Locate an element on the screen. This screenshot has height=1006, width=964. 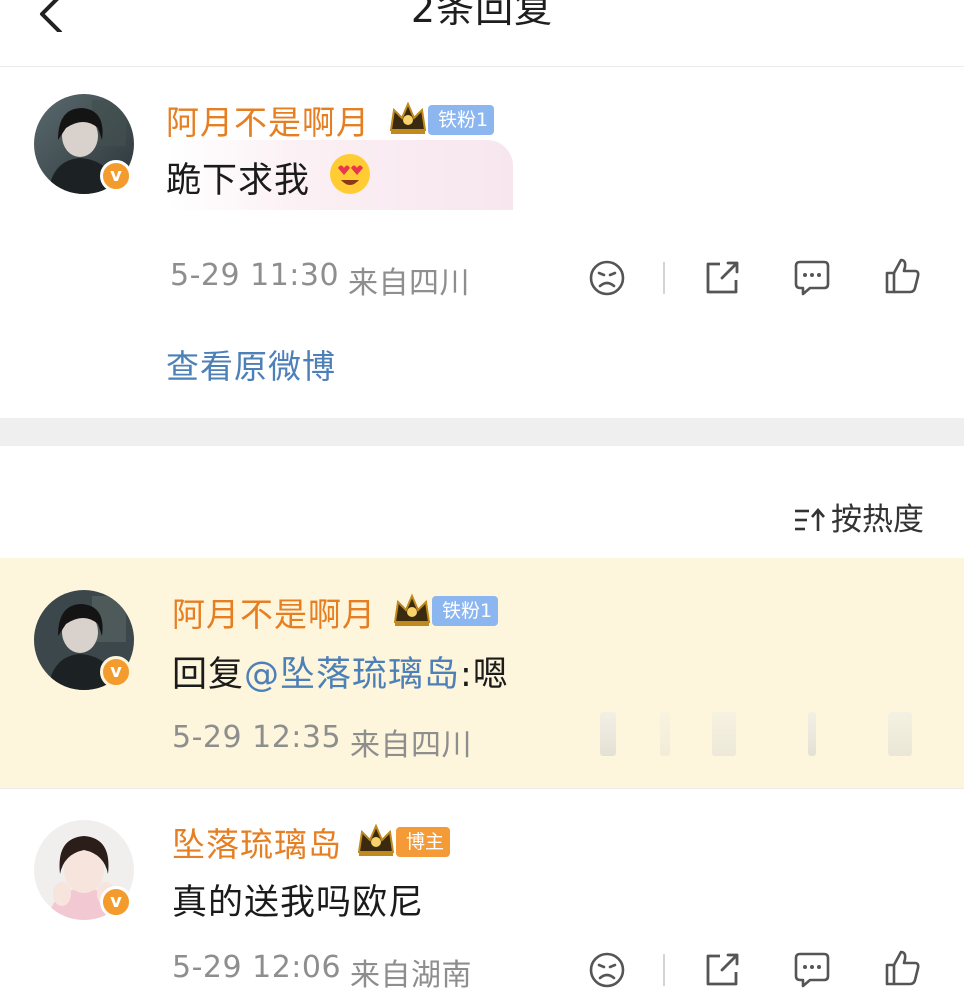
host-badge: 博主 is located at coordinates (423, 842).